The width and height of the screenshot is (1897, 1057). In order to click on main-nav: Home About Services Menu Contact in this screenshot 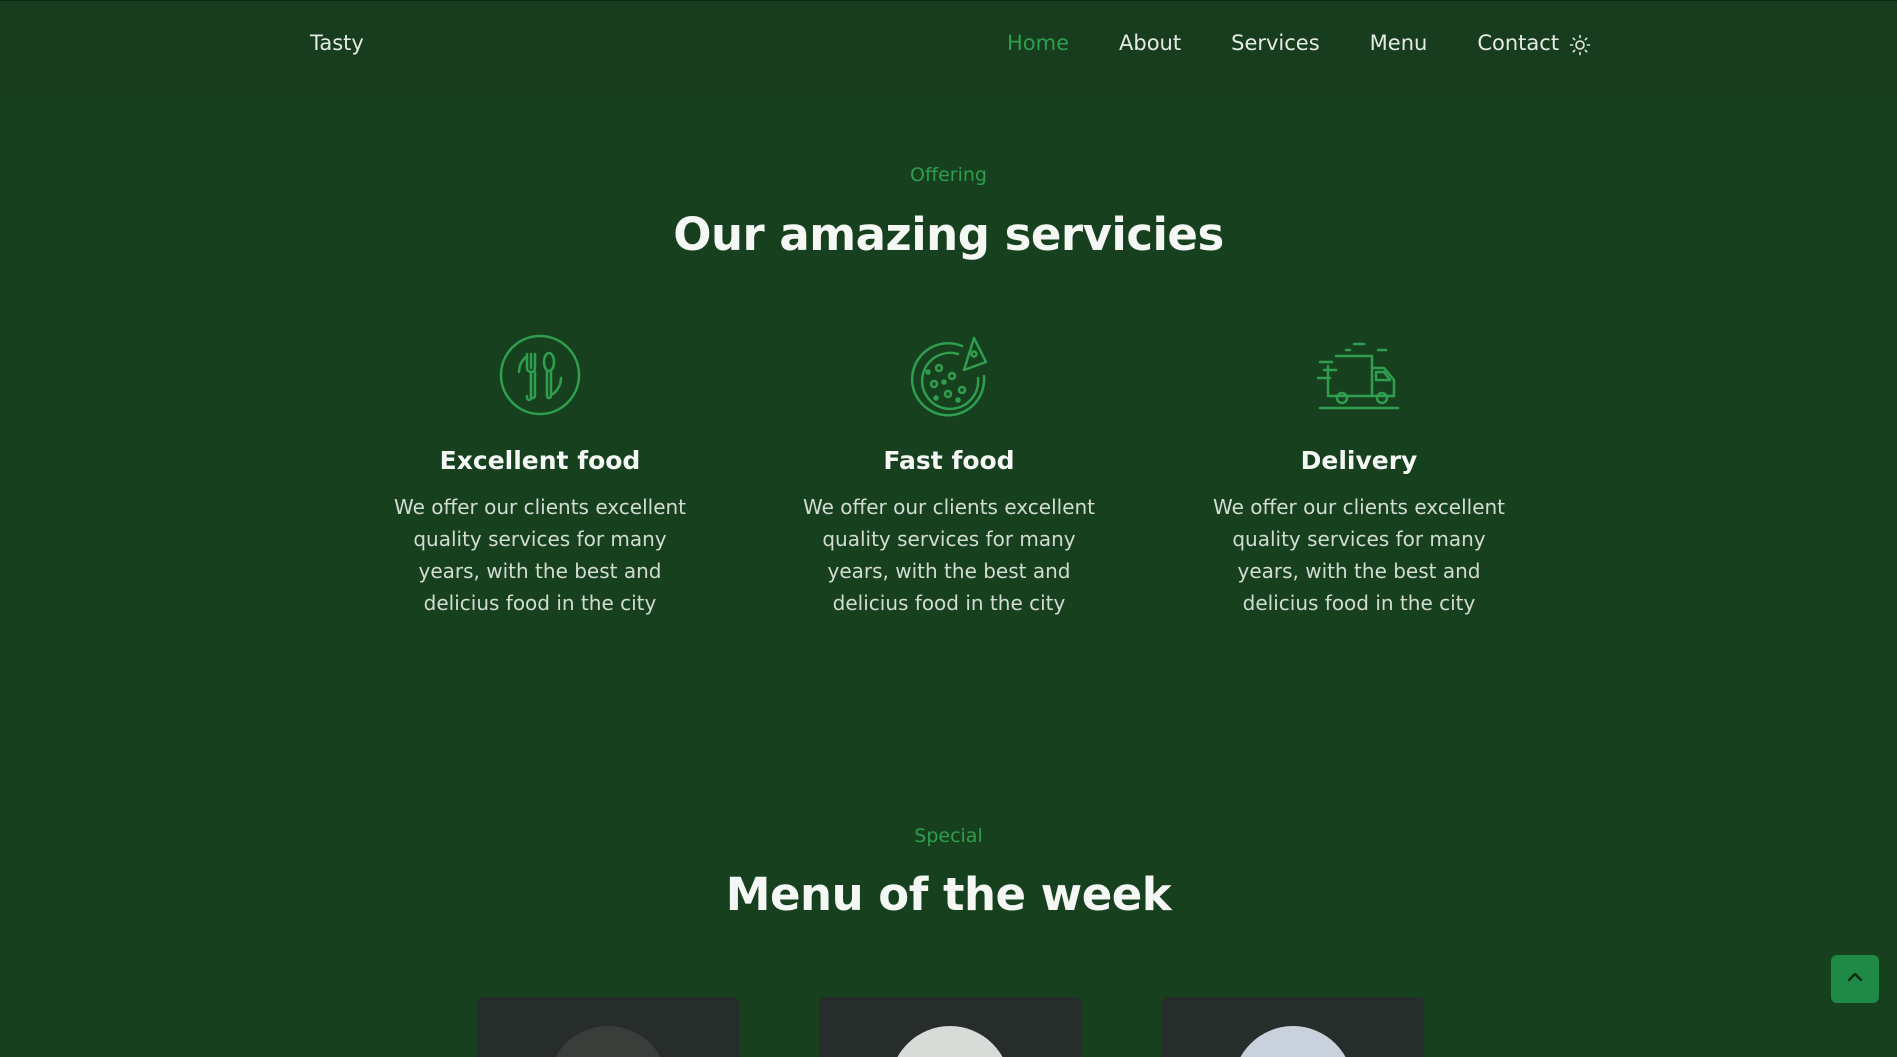, I will do `click(1283, 43)`.